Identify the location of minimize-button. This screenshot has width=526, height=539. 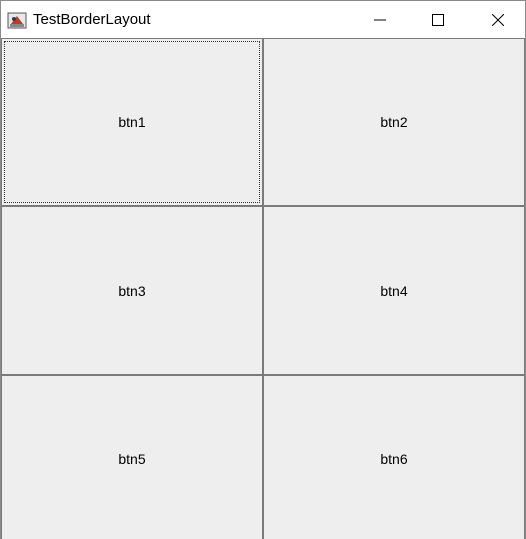
(380, 19).